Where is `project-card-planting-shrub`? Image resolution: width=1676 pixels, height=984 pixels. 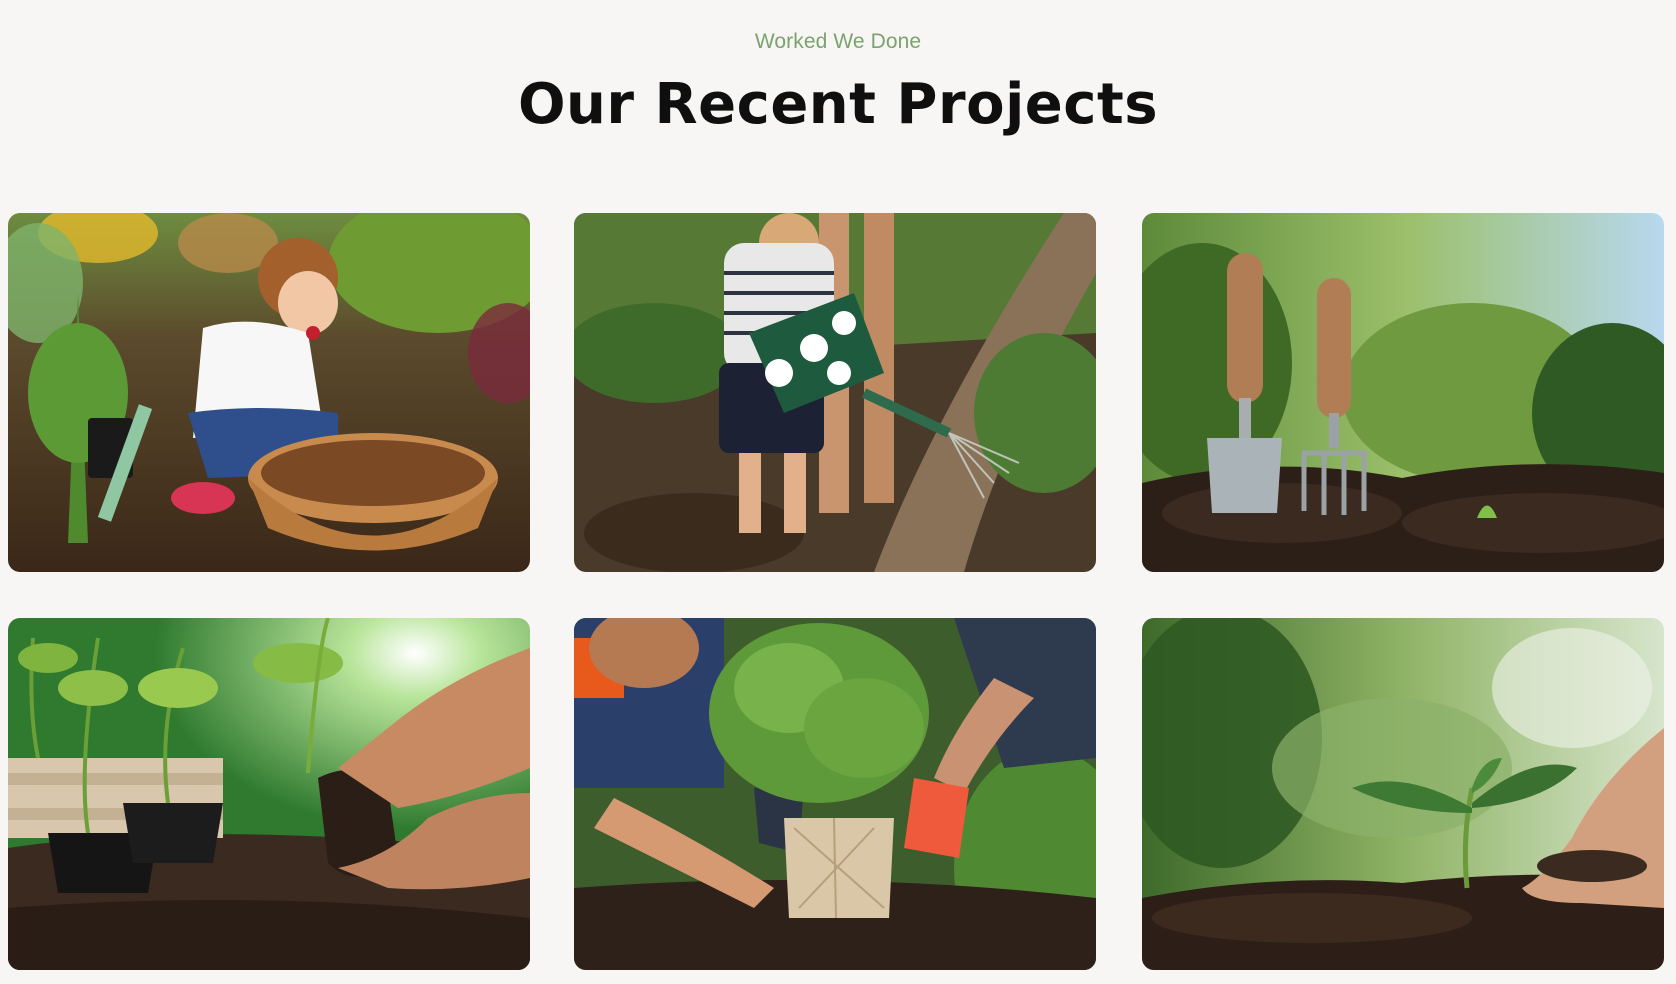
project-card-planting-shrub is located at coordinates (835, 794).